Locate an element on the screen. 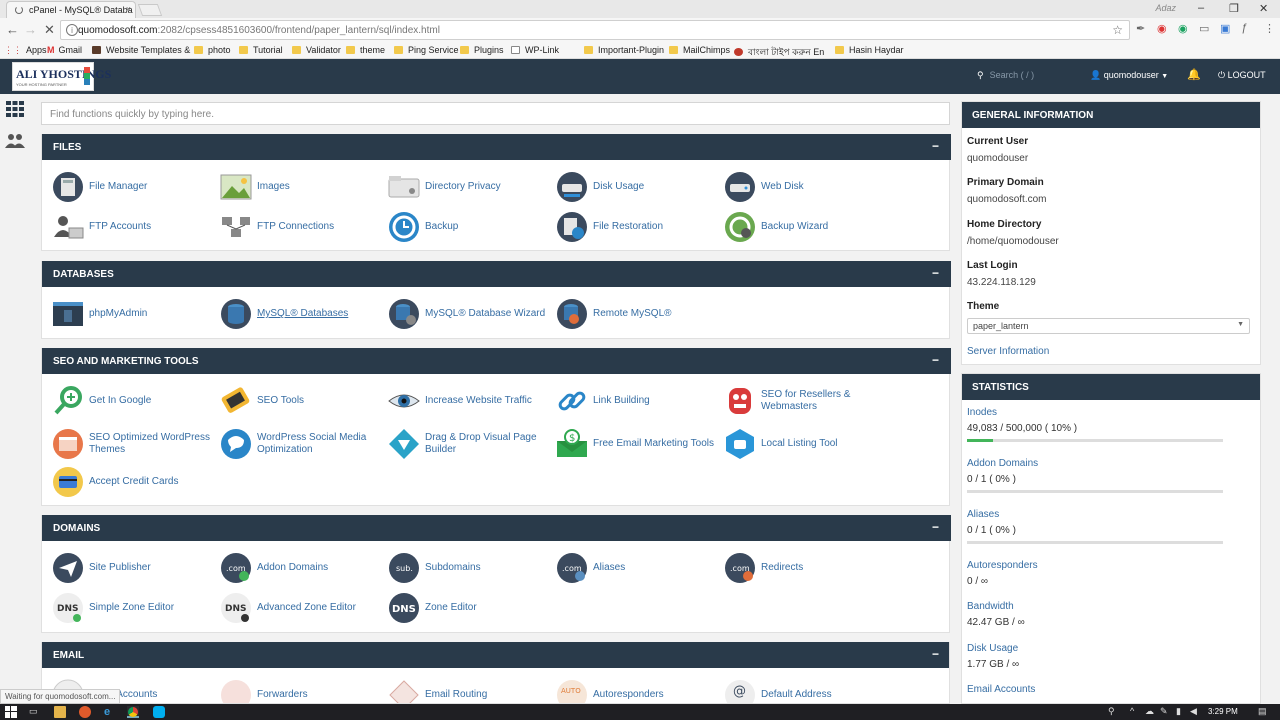  item-seo-wordpress-themes: SEO Optimized WordPress Themes is located at coordinates (132, 444).